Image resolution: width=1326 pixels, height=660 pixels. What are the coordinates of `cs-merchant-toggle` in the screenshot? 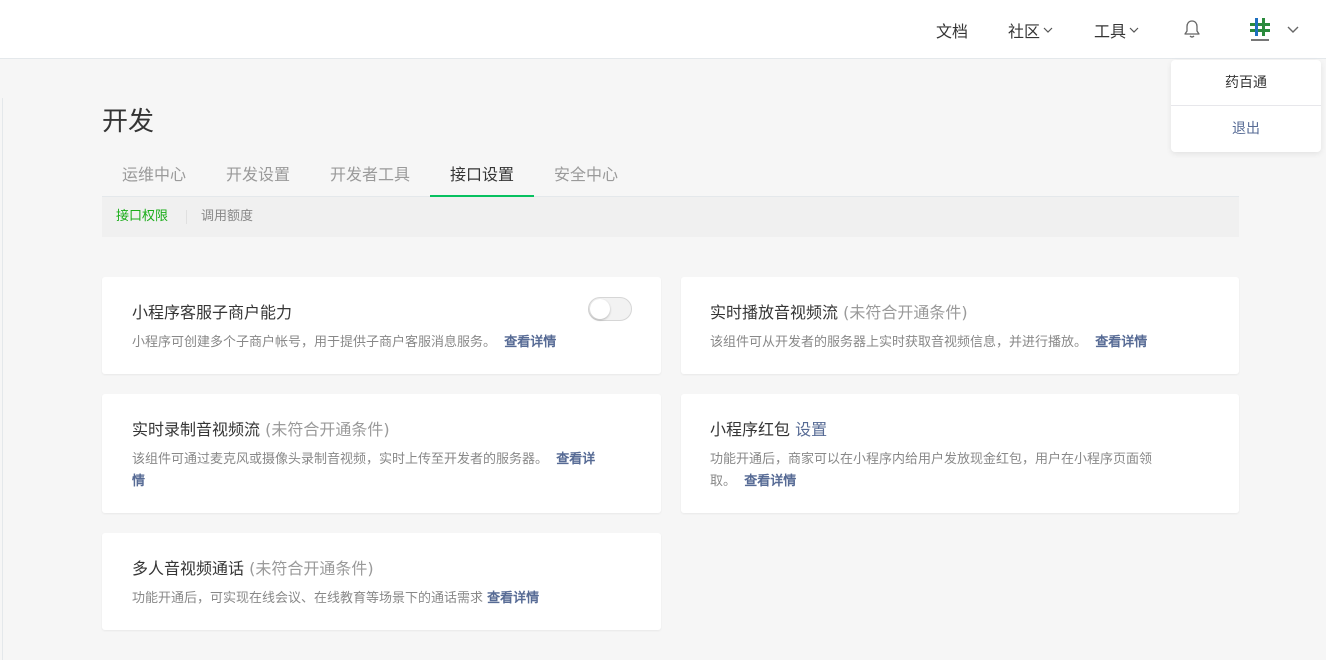 It's located at (610, 309).